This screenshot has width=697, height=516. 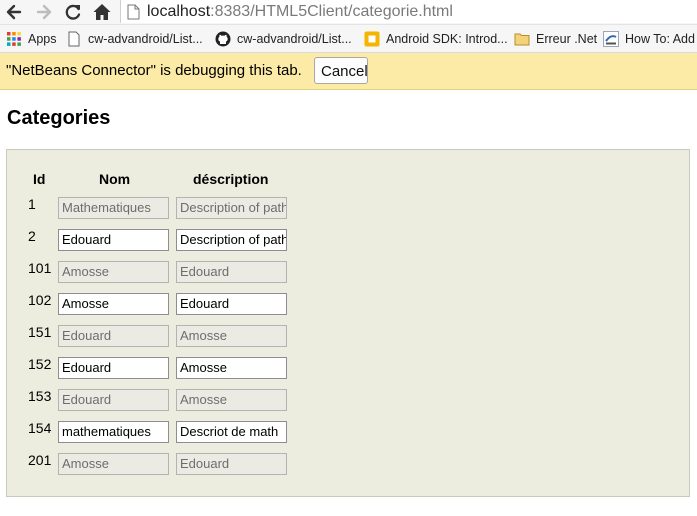 I want to click on column-header-nom: Nom, so click(x=115, y=179).